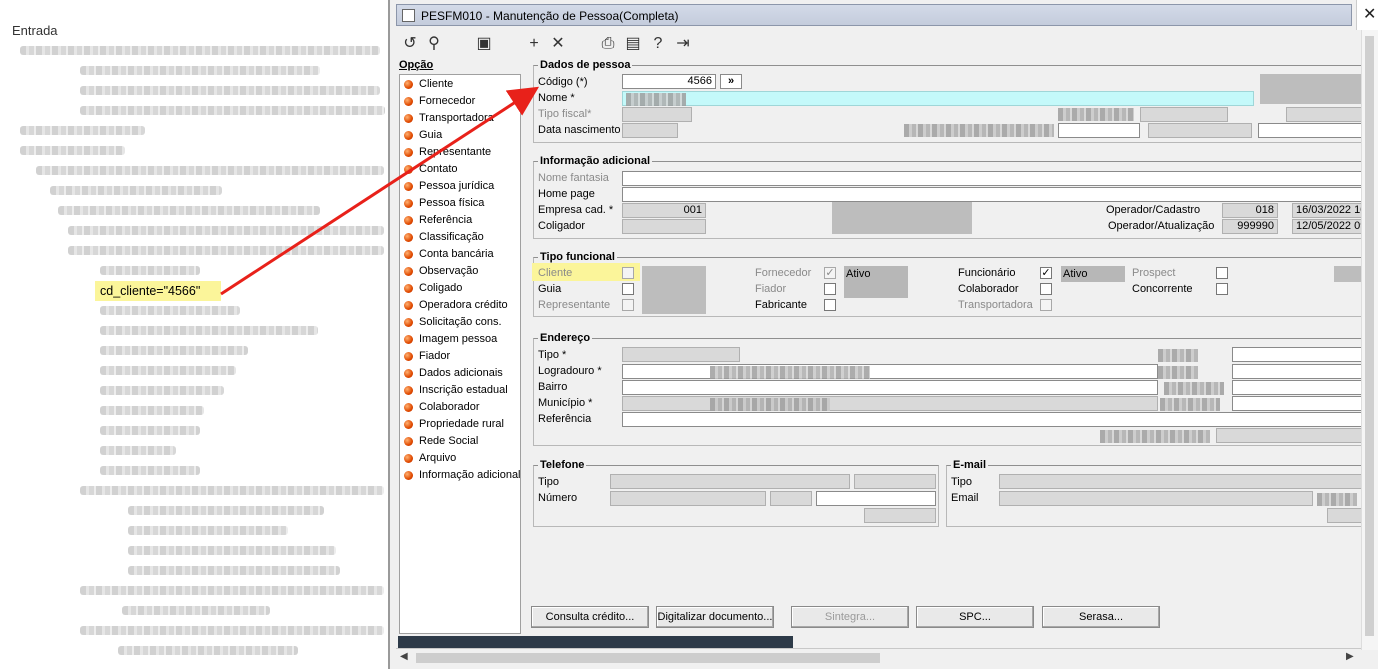 The height and width of the screenshot is (669, 1378). Describe the element at coordinates (830, 305) in the screenshot. I see `fabricante-type-checkbox` at that location.